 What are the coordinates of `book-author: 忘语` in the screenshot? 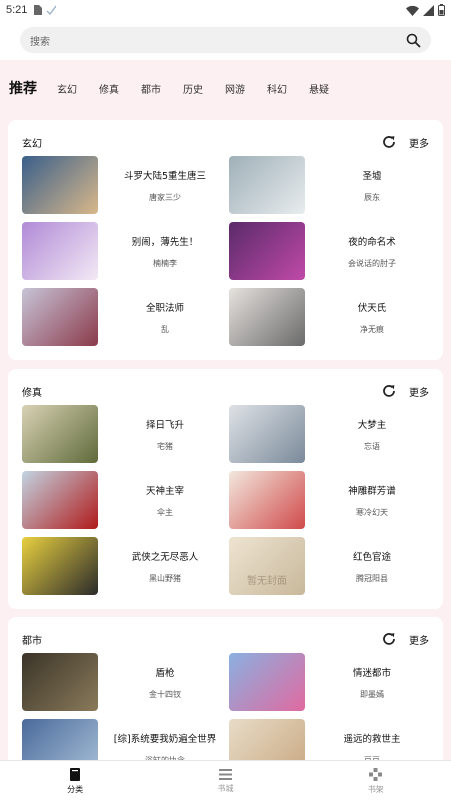 It's located at (372, 446).